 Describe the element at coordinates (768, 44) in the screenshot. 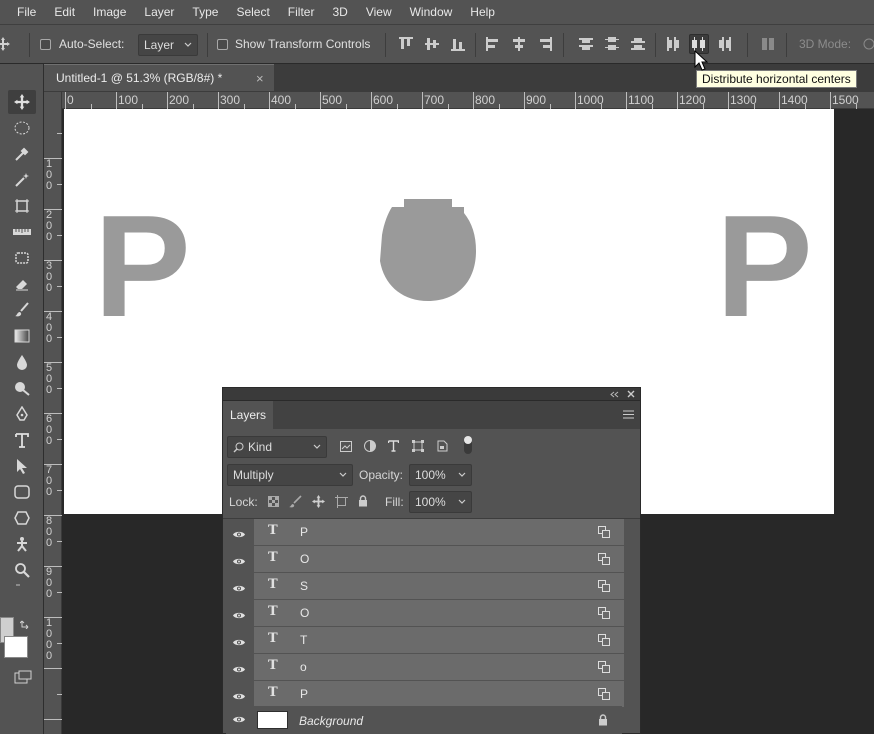

I see `auto-align-layers-icon` at that location.